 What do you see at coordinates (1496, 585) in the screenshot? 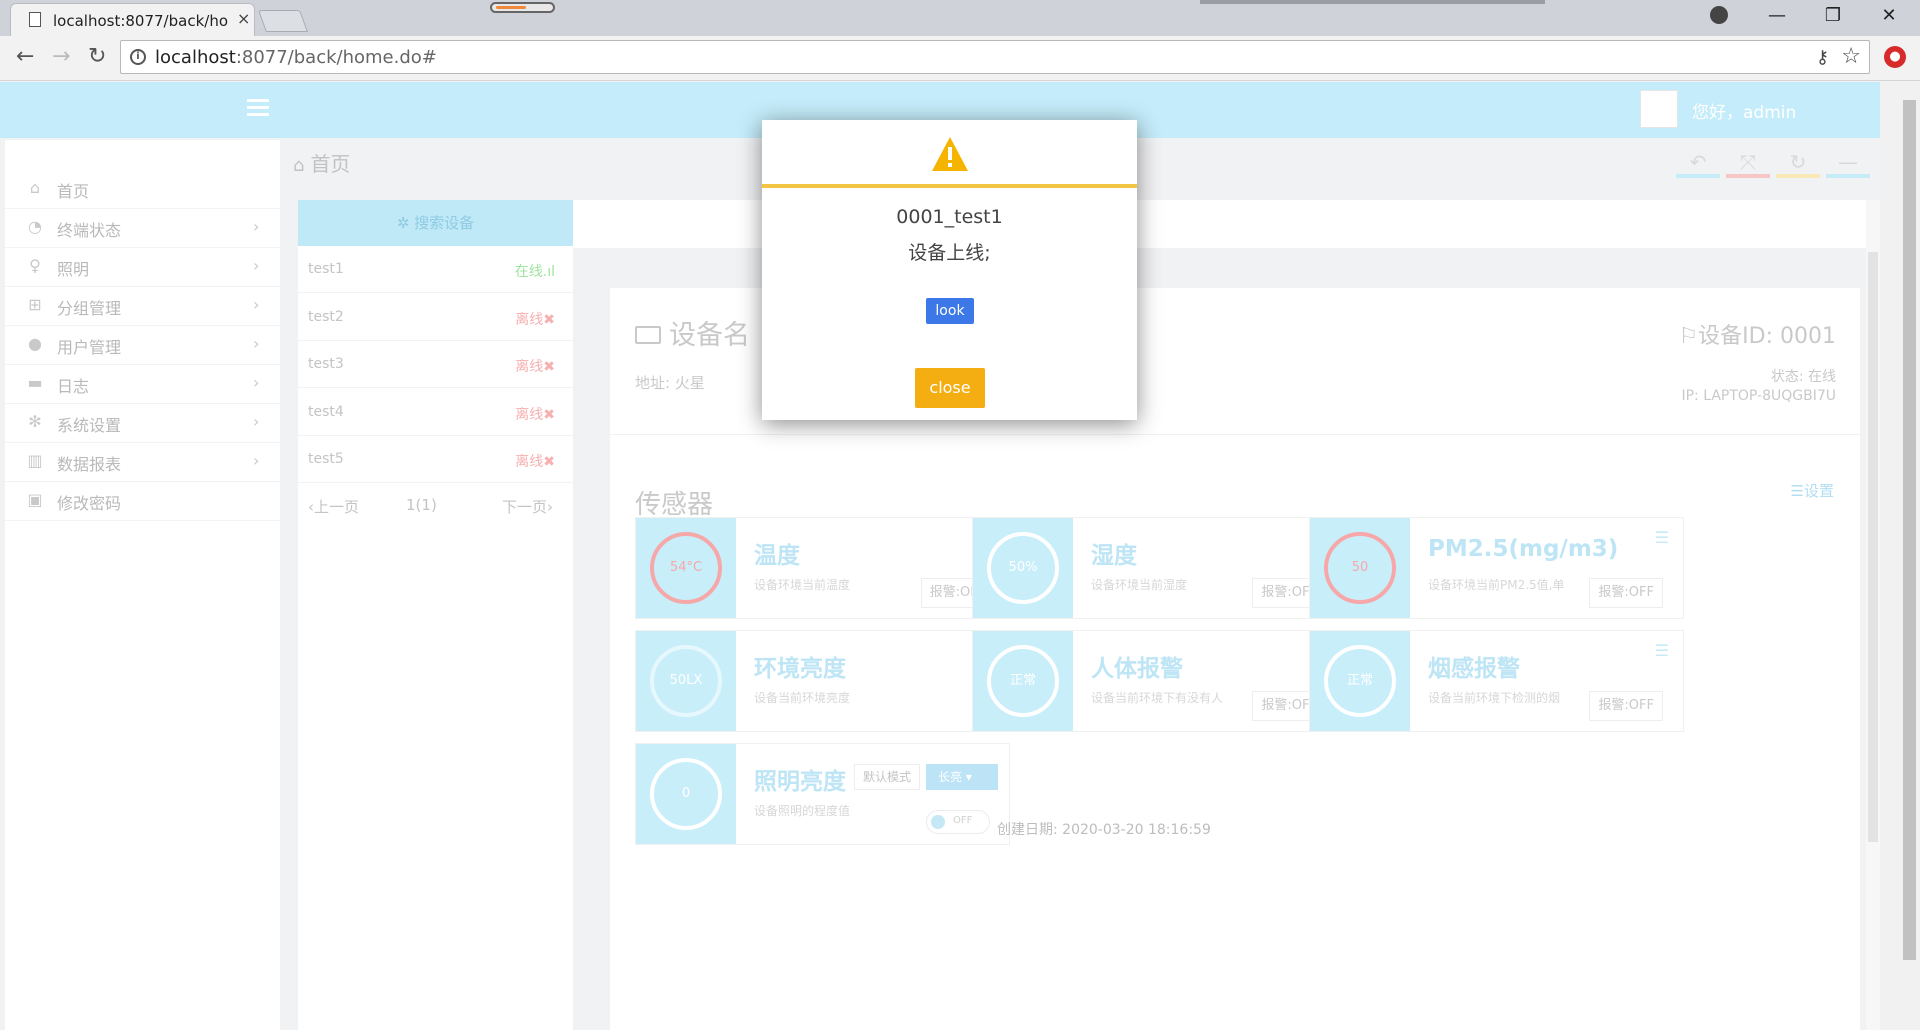
I see `sensor-description: 设备环境当前PM2.5值,单` at bounding box center [1496, 585].